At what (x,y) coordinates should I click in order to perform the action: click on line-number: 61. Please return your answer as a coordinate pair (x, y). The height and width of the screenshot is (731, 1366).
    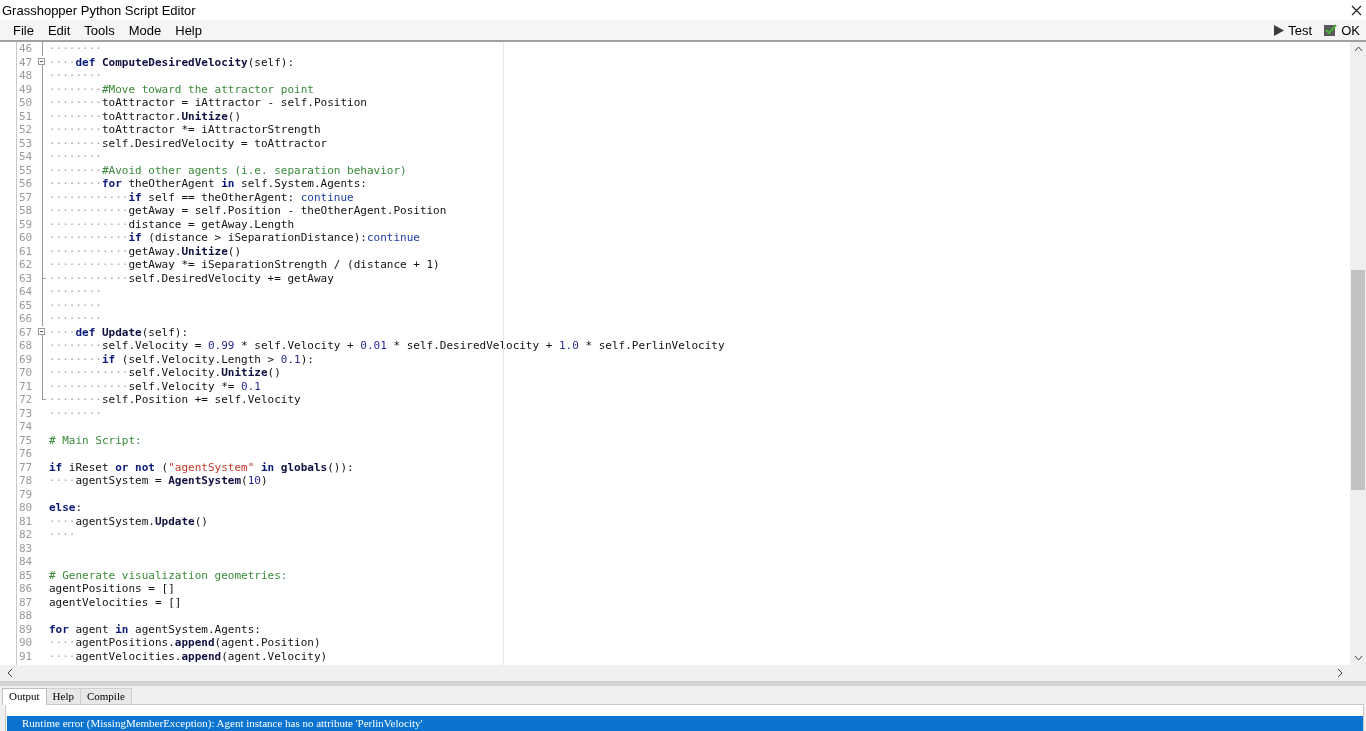
    Looking at the image, I should click on (26, 251).